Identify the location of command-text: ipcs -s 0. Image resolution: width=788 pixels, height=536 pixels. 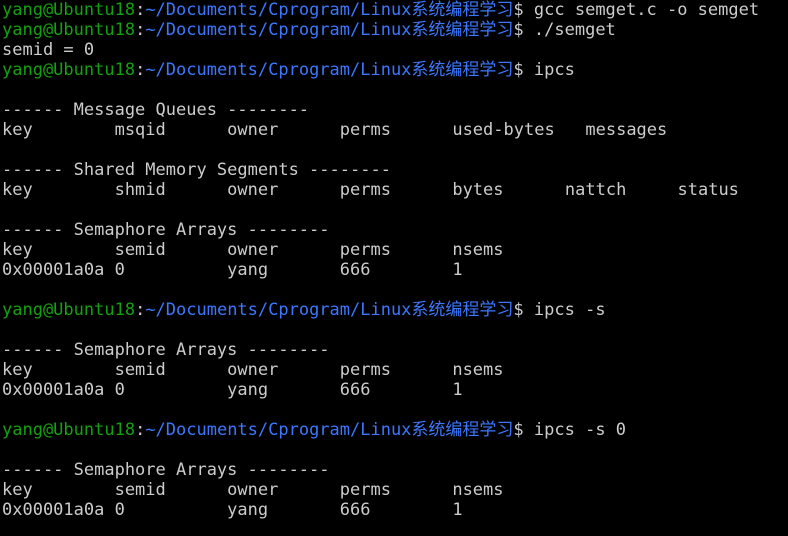
(580, 430).